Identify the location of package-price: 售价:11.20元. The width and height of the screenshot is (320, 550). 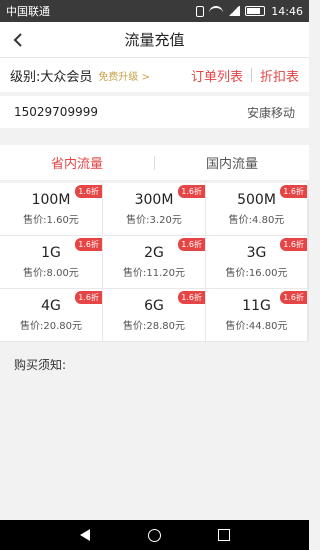
(154, 273).